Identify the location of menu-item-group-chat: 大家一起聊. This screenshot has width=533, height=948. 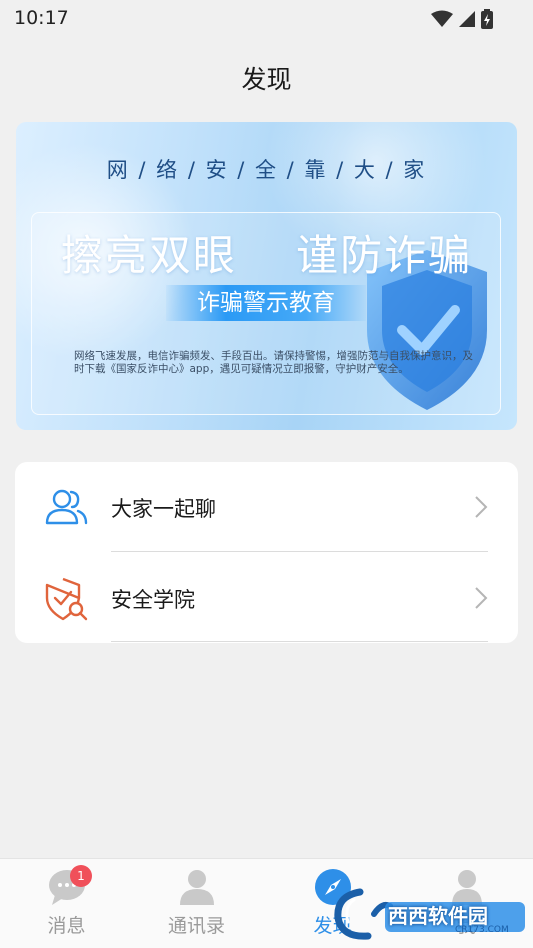
(266, 507).